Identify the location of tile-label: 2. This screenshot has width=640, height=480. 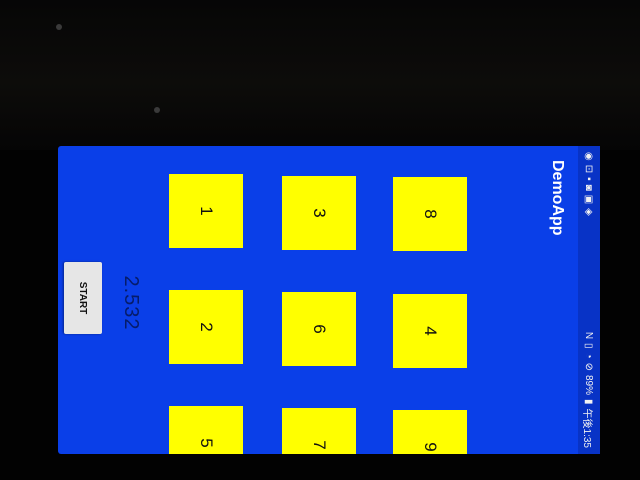
(206, 327).